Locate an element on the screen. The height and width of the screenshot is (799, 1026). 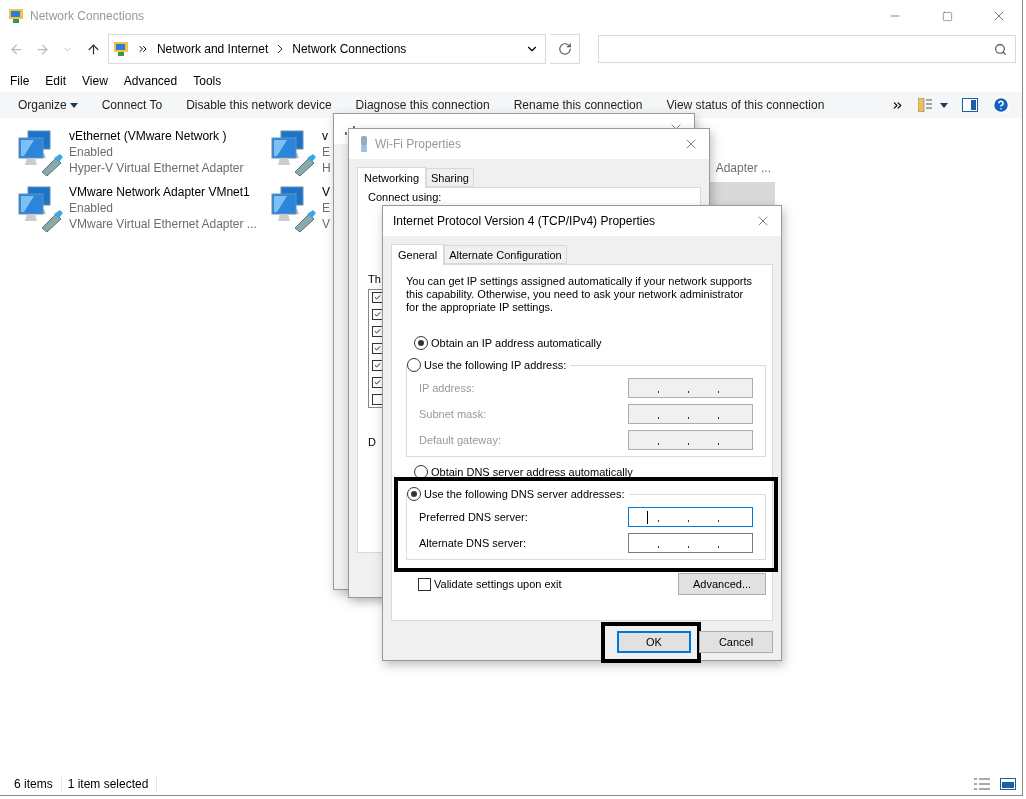
tab: Networking is located at coordinates (392, 177).